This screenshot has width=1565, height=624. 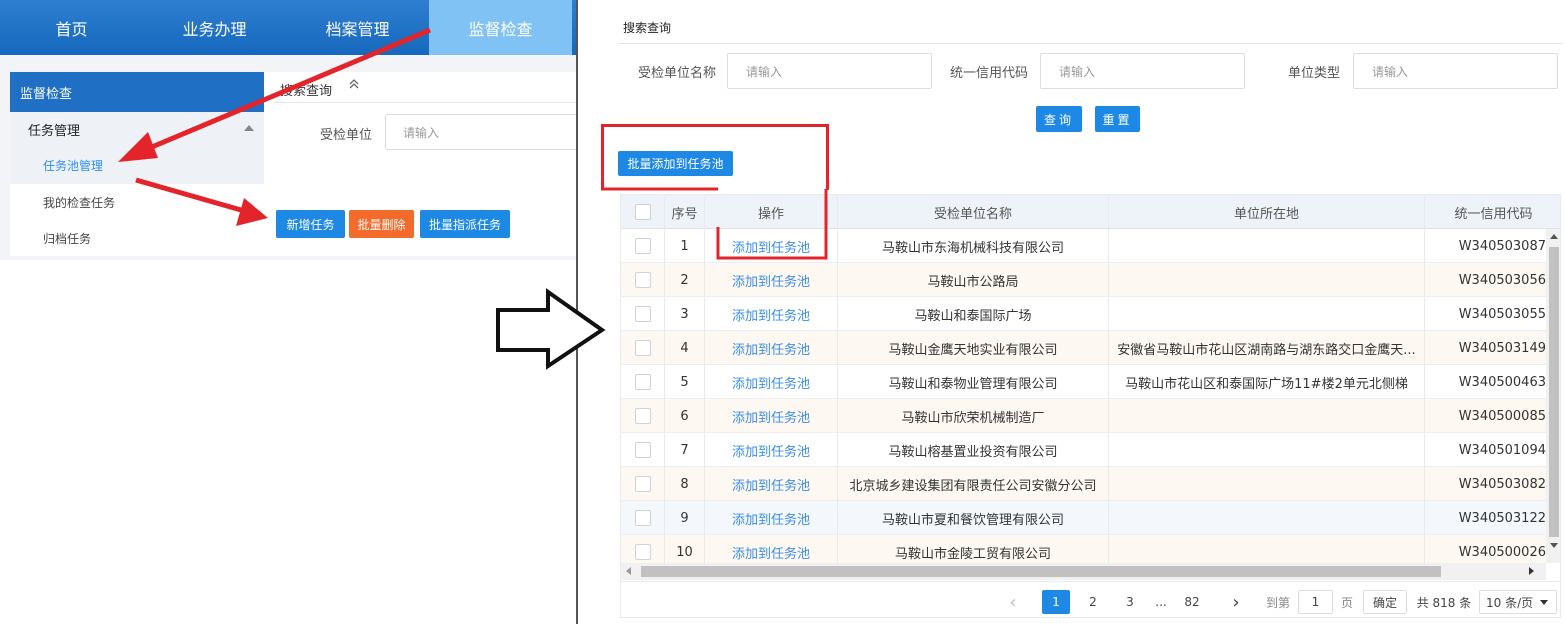 What do you see at coordinates (551, 329) in the screenshot?
I see `hollow-right-arrow-icon` at bounding box center [551, 329].